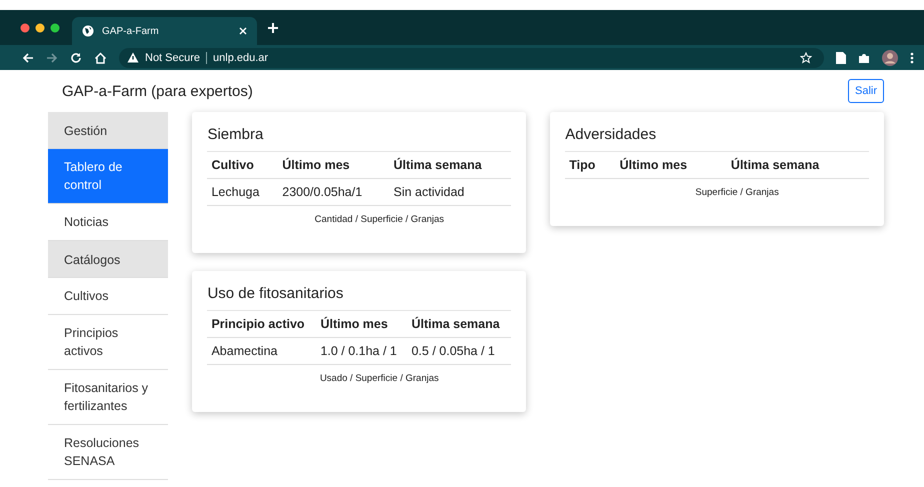 The image size is (924, 487). Describe the element at coordinates (242, 165) in the screenshot. I see `column-header: Cultivo` at that location.